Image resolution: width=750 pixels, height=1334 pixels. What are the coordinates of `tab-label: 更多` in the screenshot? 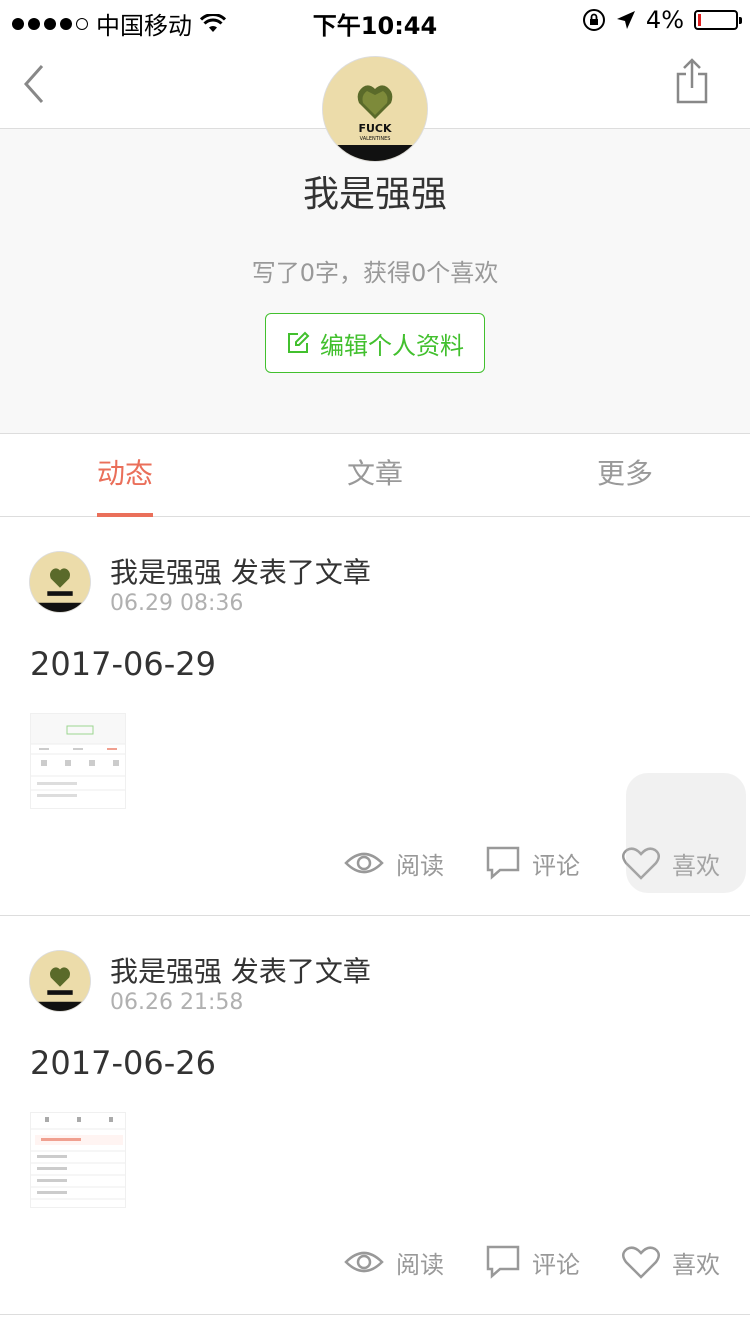 It's located at (624, 473).